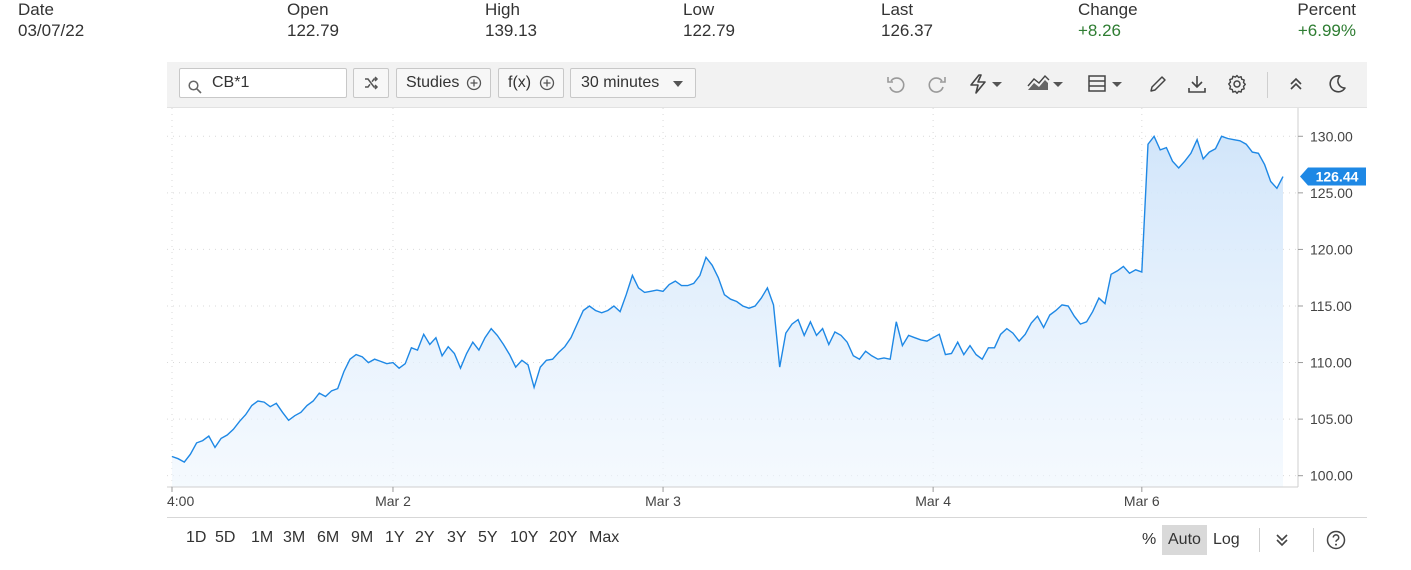 This screenshot has height=570, width=1411. I want to click on y-tick-label: 105.00, so click(1331, 419).